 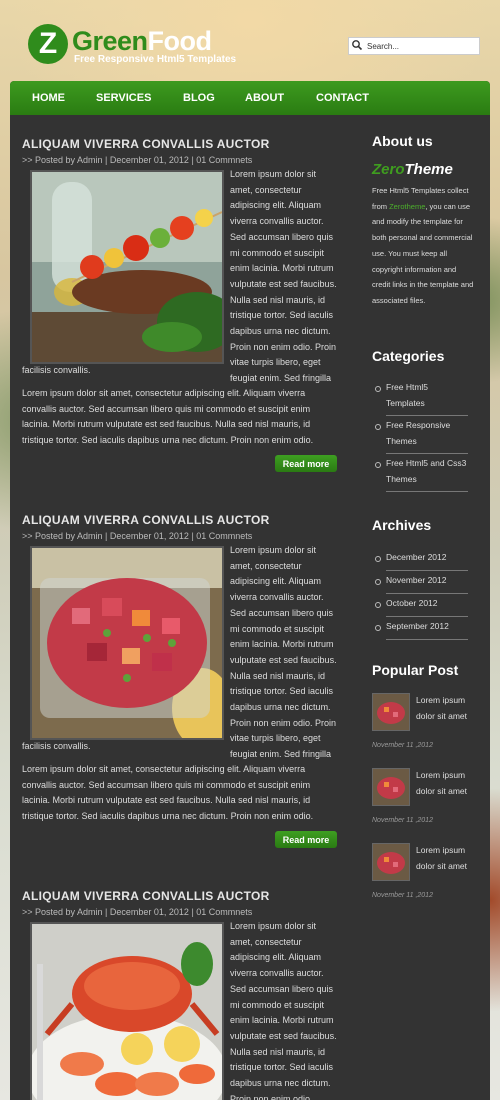 I want to click on nav-contact: CONTACT, so click(x=342, y=98).